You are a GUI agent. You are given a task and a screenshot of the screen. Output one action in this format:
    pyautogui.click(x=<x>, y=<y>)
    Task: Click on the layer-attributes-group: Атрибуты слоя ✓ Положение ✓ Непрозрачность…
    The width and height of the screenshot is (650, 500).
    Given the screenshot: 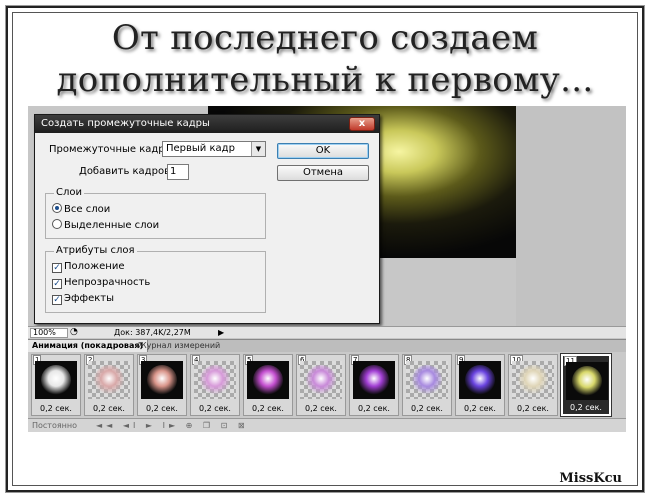 What is the action you would take?
    pyautogui.click(x=155, y=279)
    